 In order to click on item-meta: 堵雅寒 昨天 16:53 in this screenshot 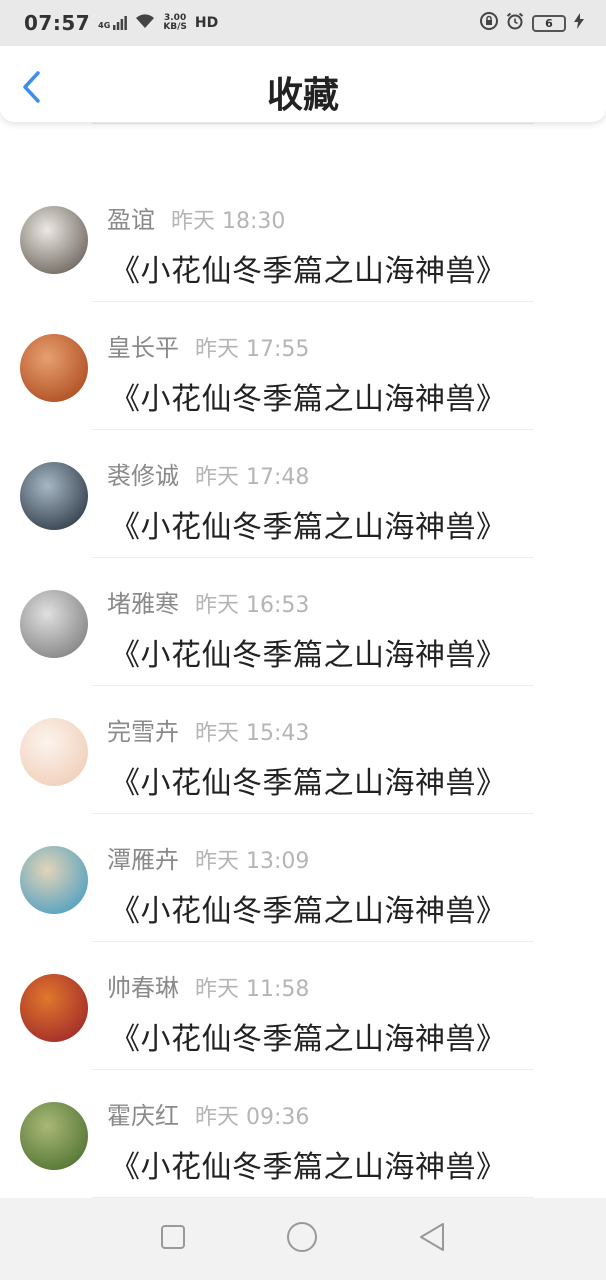, I will do `click(208, 601)`.